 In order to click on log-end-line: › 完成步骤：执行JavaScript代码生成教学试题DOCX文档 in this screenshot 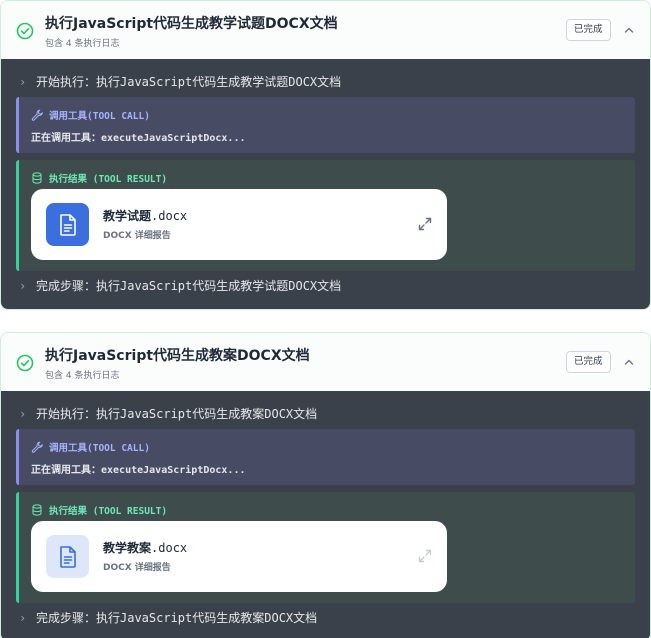, I will do `click(180, 285)`.